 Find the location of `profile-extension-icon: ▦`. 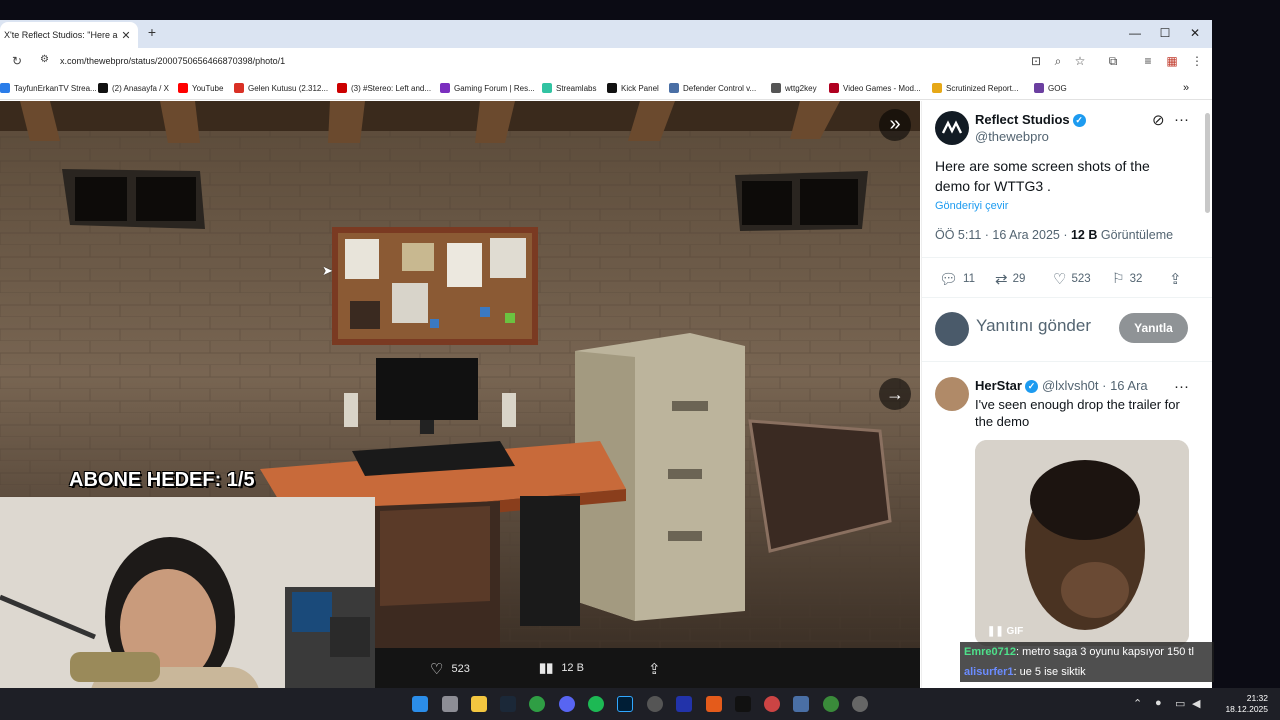

profile-extension-icon: ▦ is located at coordinates (1172, 61).